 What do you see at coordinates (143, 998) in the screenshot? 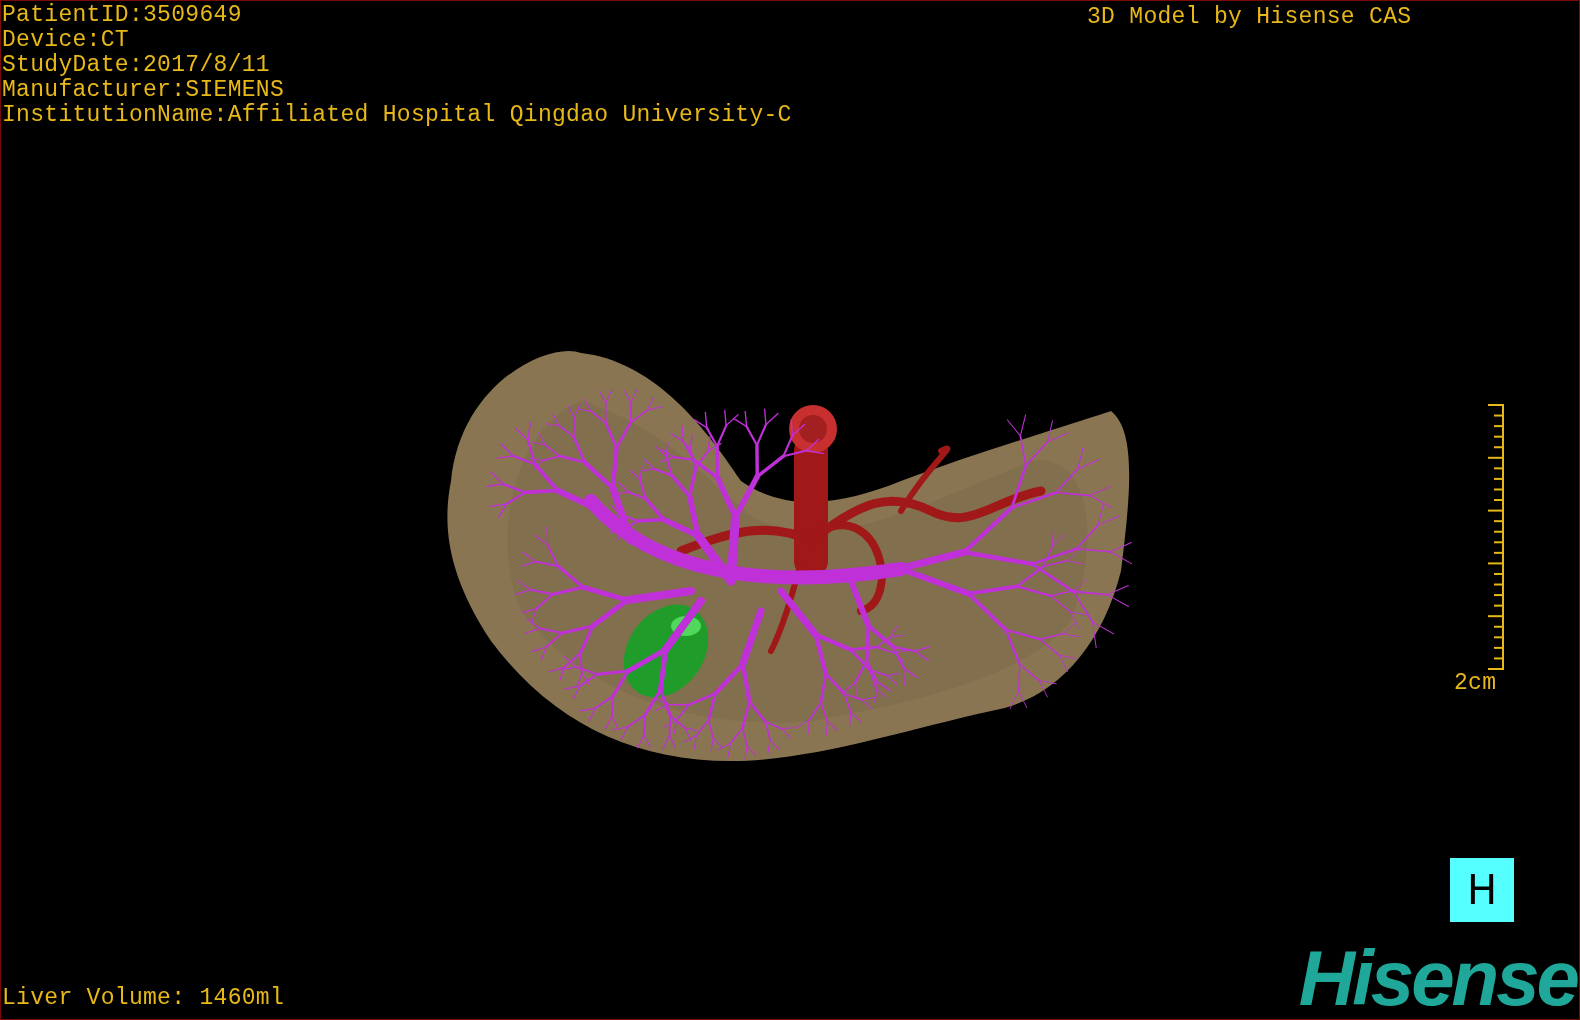
I see `volume-text: Liver Volume: 1460ml` at bounding box center [143, 998].